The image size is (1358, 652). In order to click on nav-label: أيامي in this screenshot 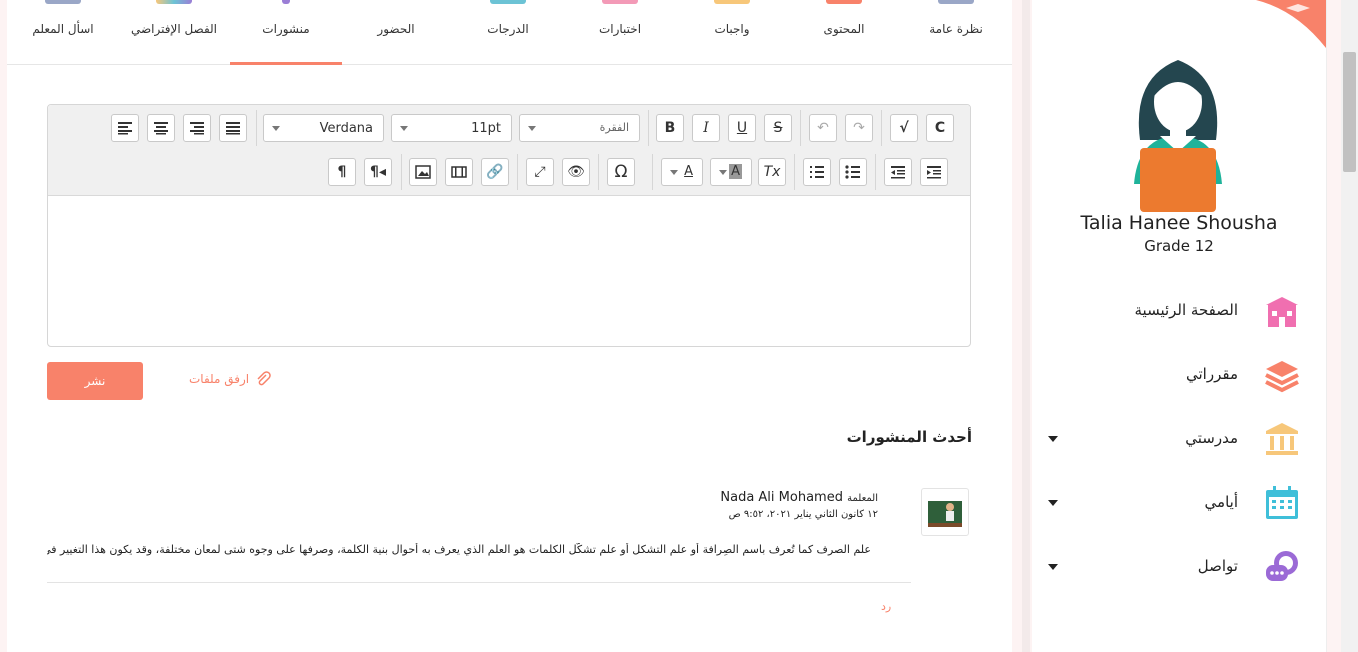, I will do `click(1221, 502)`.